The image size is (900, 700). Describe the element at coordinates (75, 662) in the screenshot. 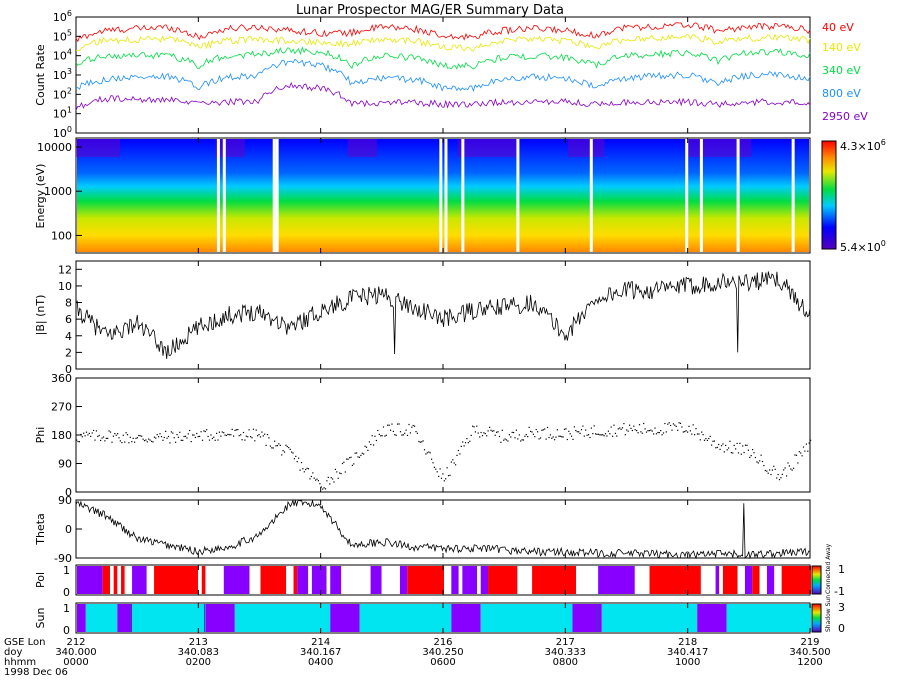

I see `hhmm-label: 0000` at that location.